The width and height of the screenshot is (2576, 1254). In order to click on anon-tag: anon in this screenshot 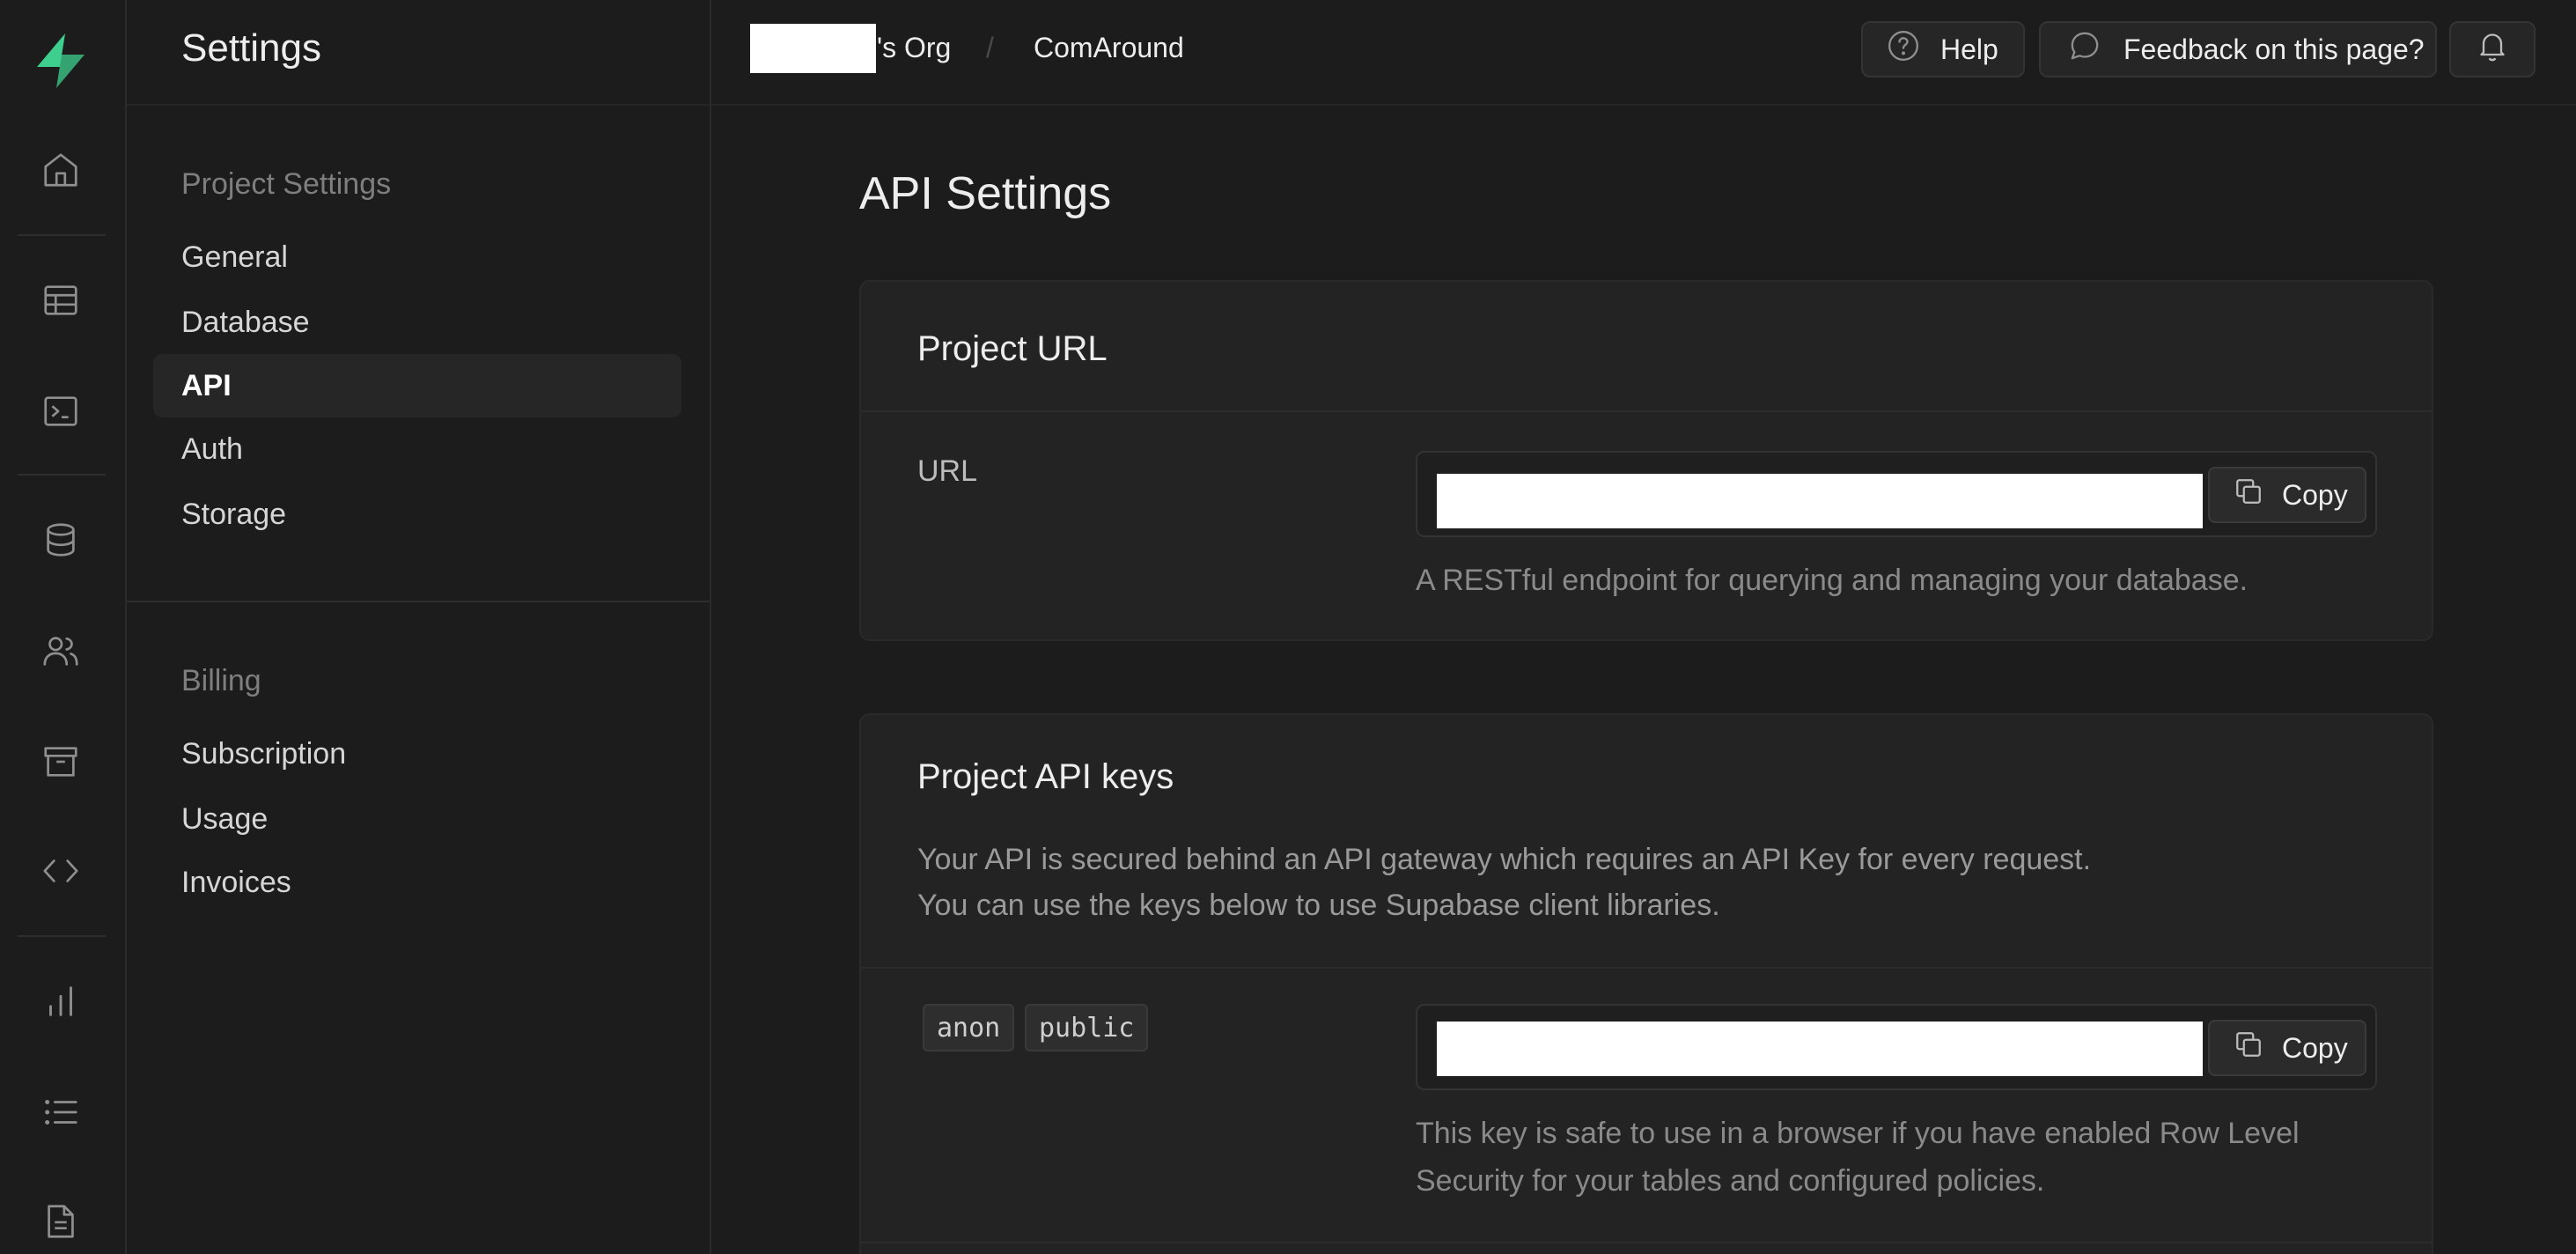, I will do `click(969, 1027)`.